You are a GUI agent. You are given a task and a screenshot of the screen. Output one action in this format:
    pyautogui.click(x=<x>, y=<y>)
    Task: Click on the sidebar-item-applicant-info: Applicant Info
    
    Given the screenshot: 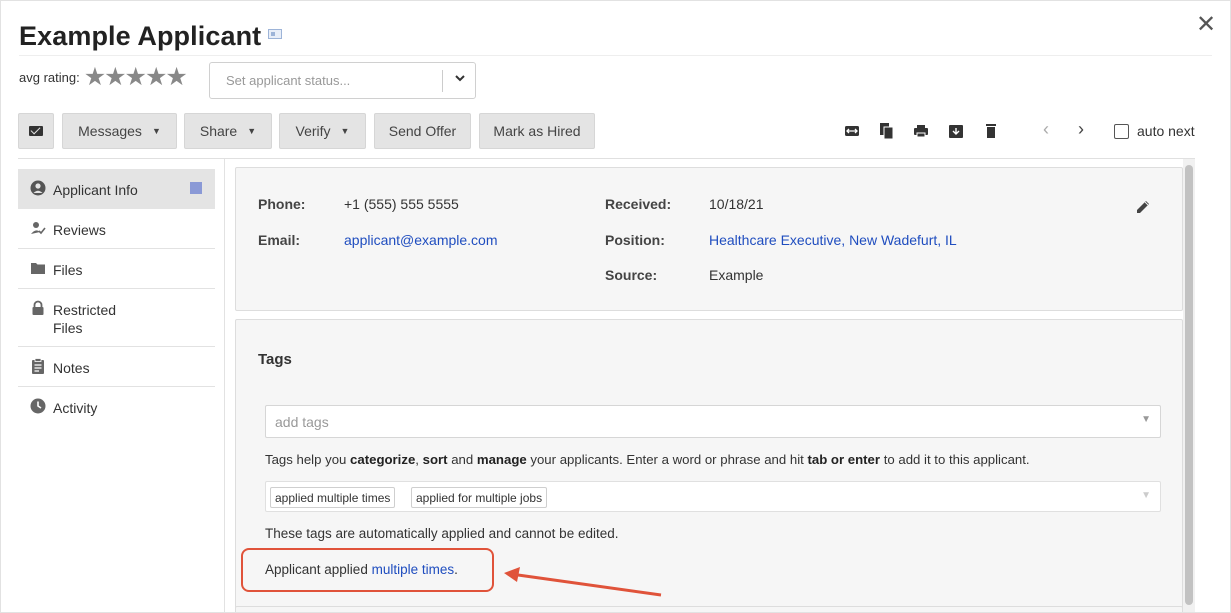 What is the action you would take?
    pyautogui.click(x=116, y=189)
    